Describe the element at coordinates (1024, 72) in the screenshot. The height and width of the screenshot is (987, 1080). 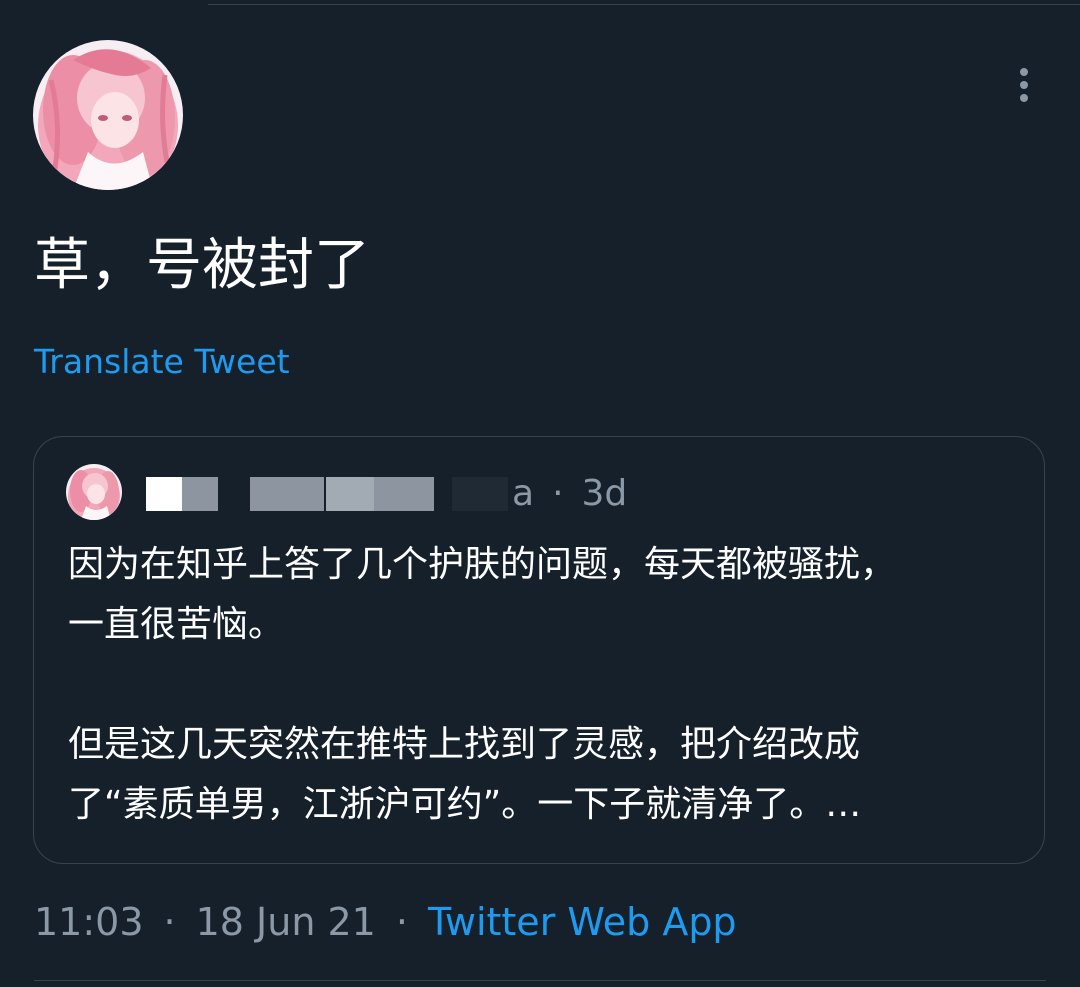
I see `more-options-icon` at that location.